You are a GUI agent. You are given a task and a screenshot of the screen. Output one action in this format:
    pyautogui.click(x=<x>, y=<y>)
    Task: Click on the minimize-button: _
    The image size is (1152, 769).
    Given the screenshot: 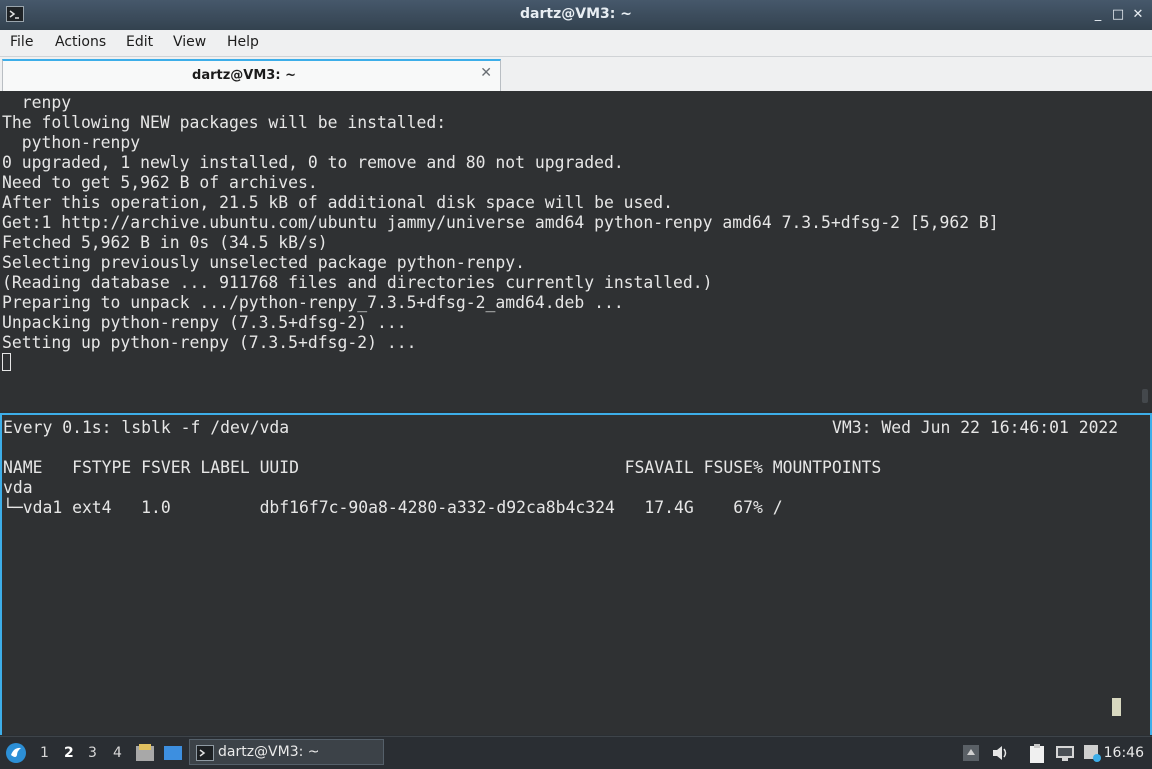 What is the action you would take?
    pyautogui.click(x=1098, y=15)
    